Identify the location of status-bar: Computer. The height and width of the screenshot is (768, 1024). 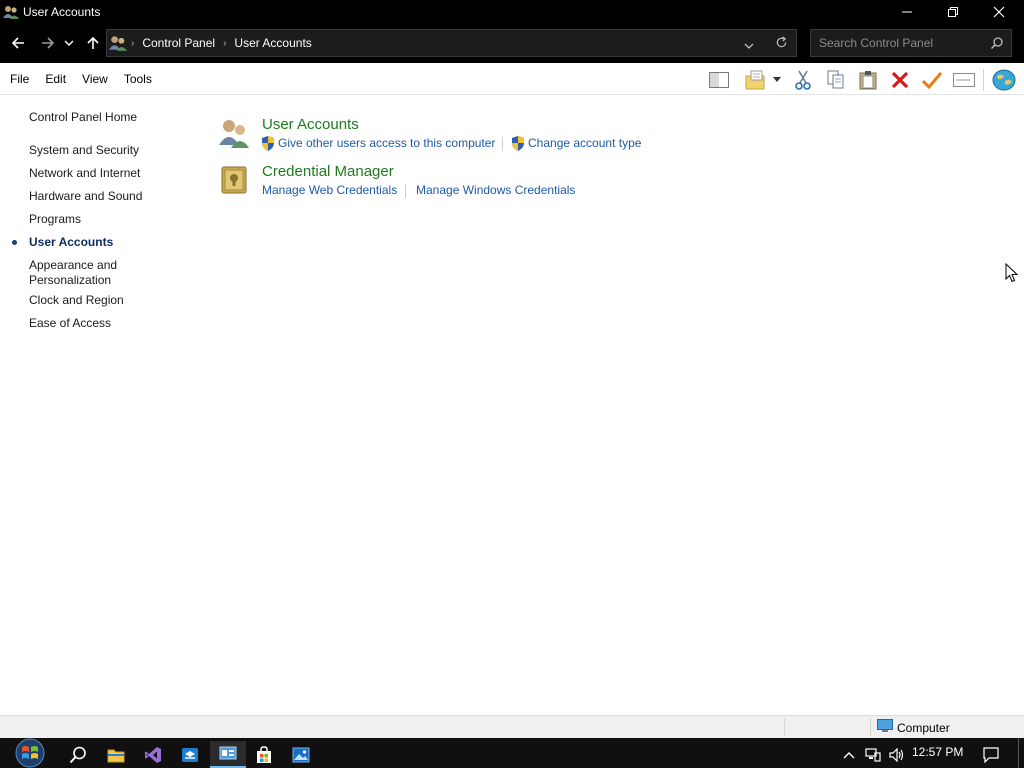
(512, 726).